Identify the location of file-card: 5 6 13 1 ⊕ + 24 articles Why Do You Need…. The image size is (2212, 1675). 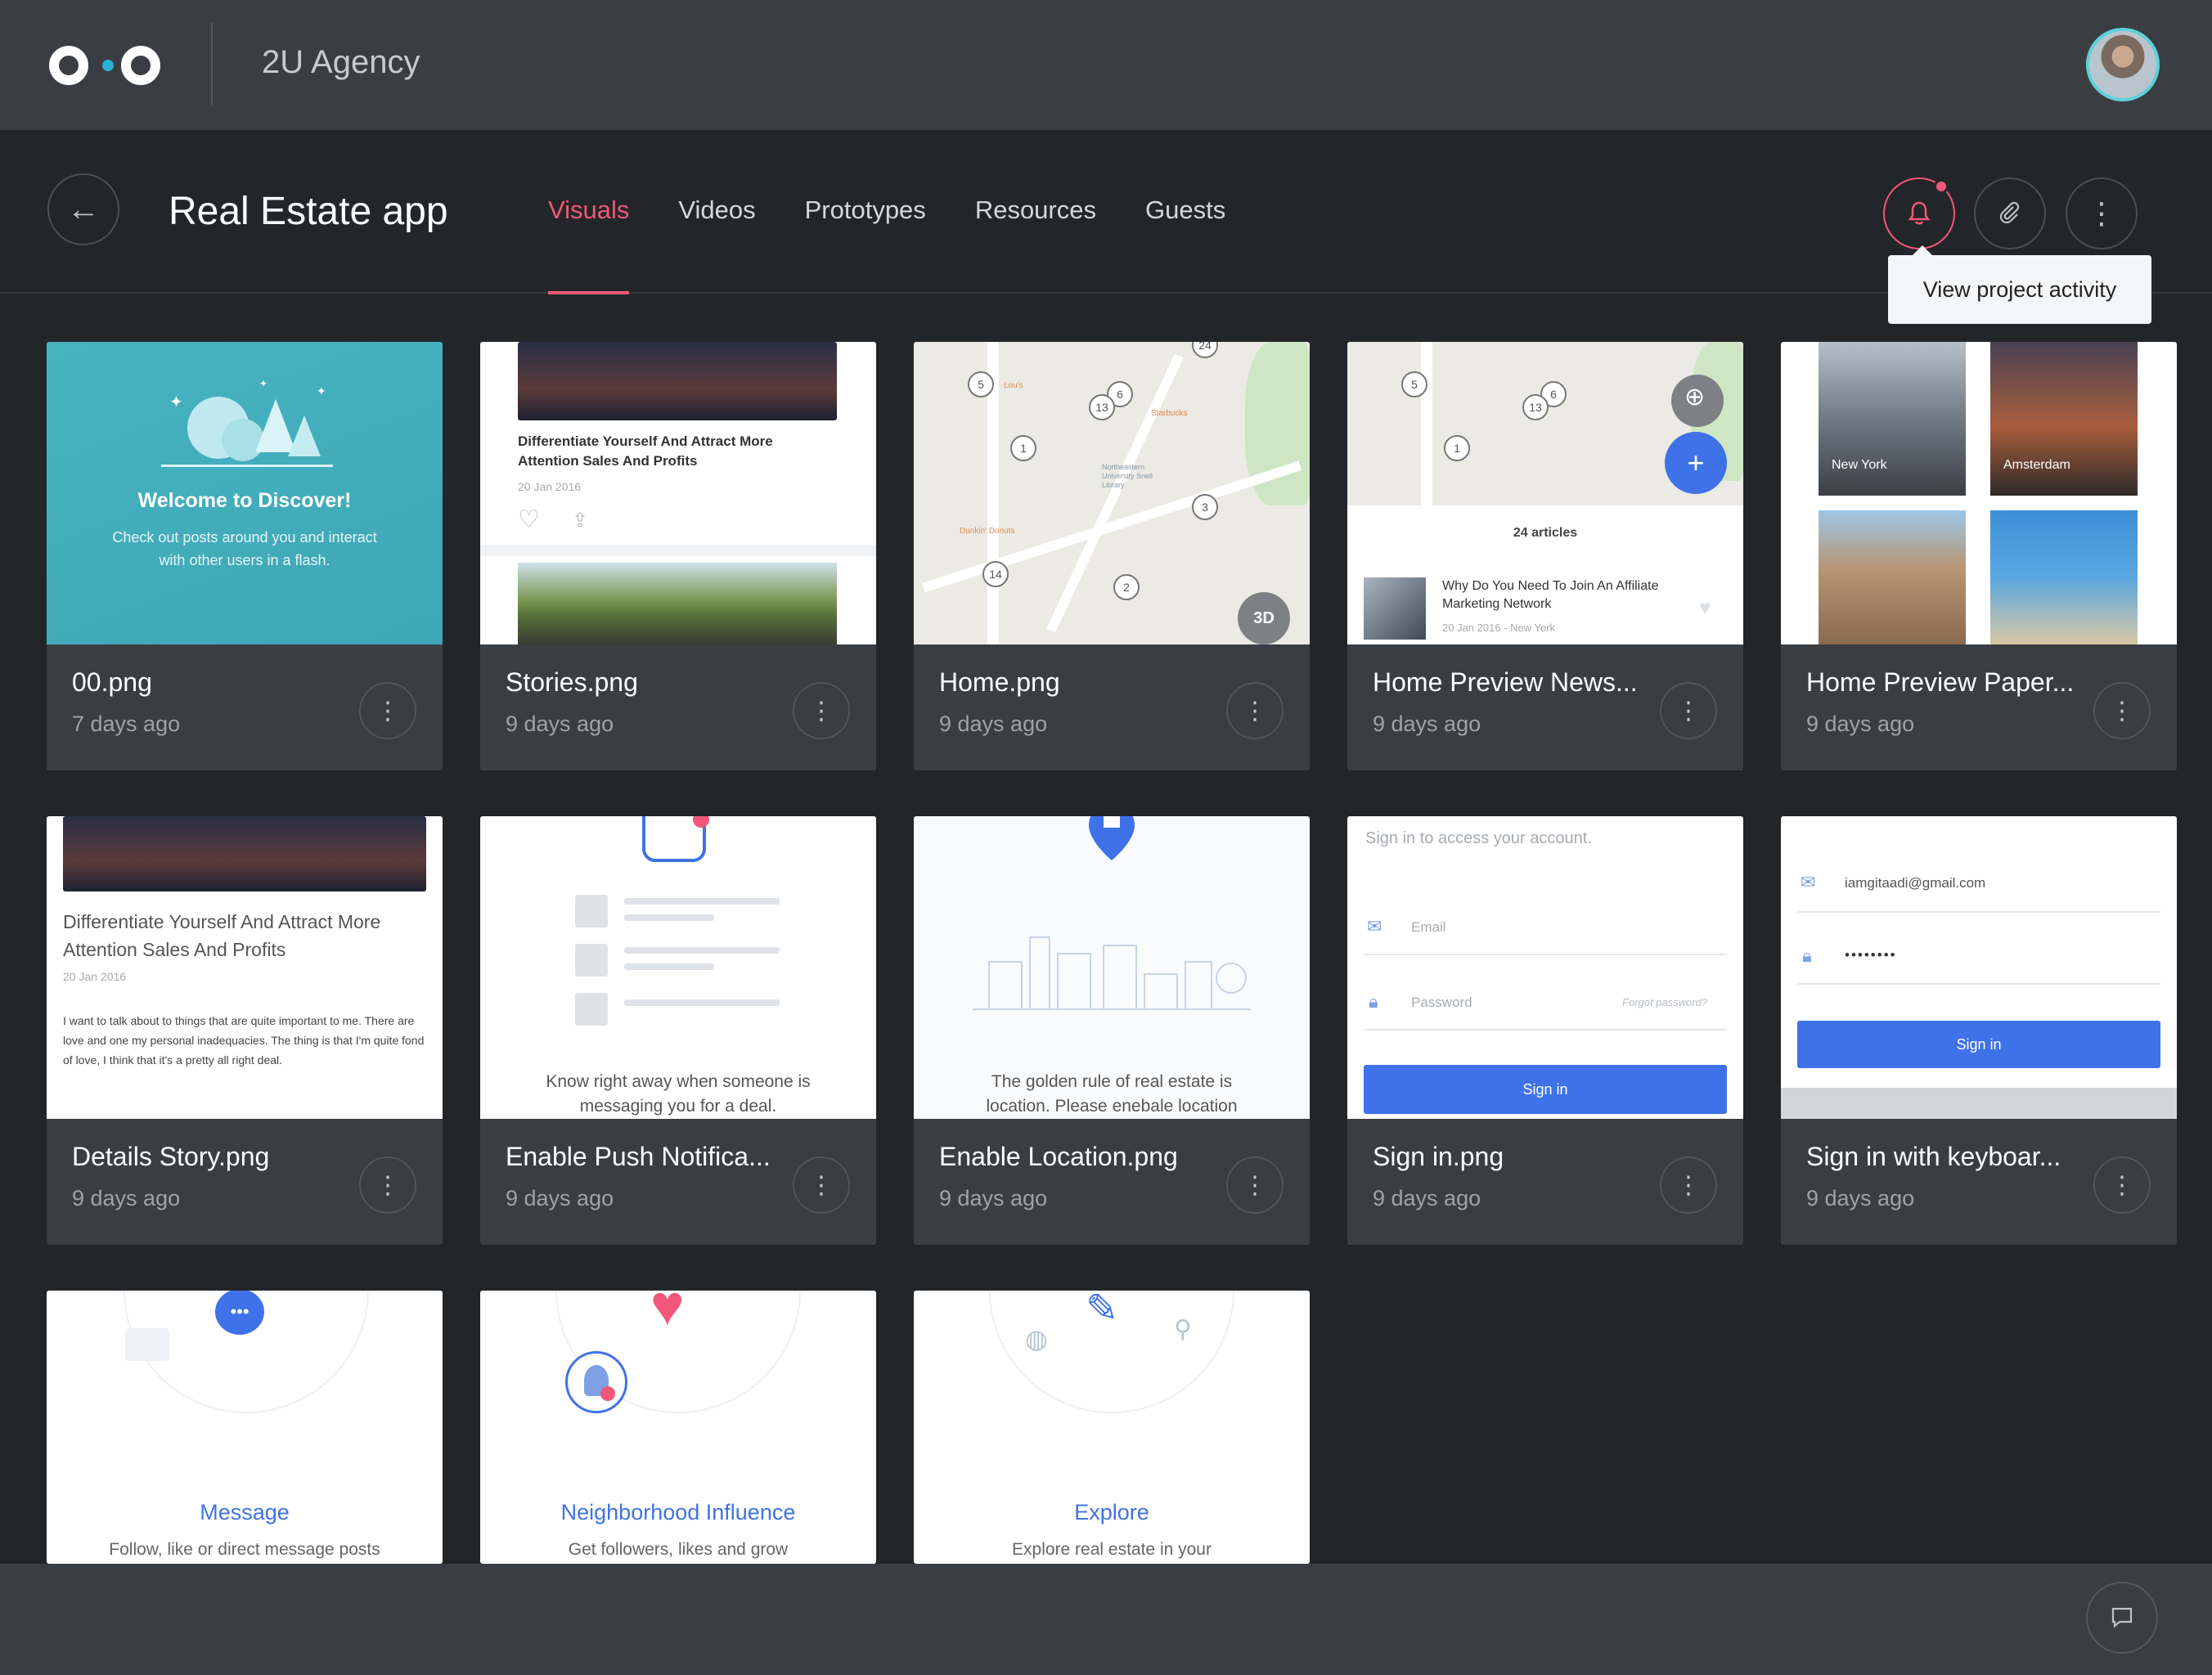
(1545, 556).